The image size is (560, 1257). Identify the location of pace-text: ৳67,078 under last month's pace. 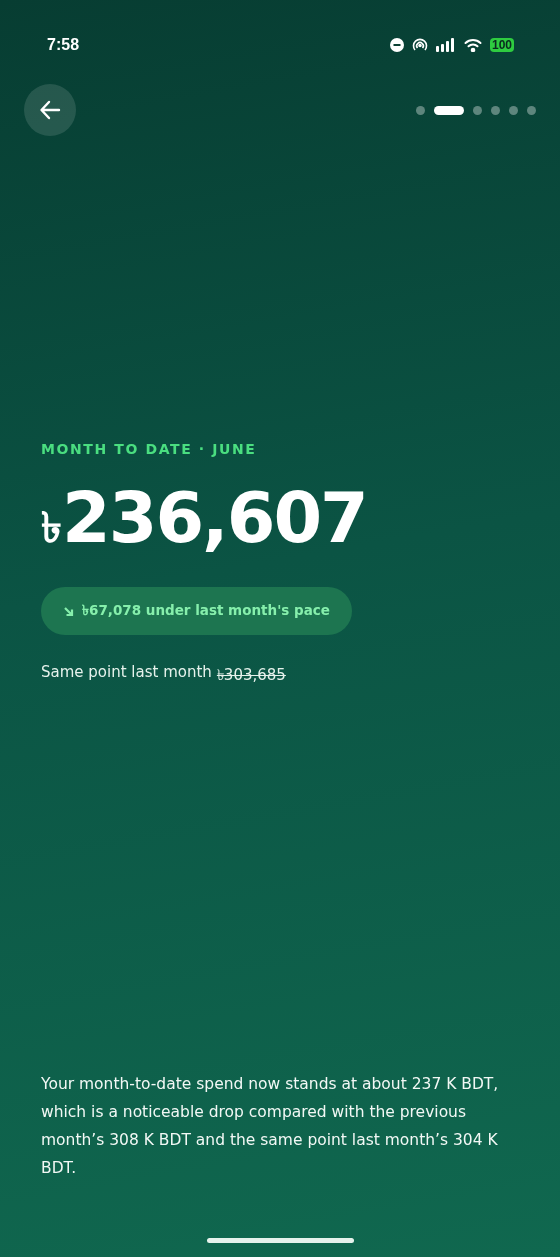
(206, 610).